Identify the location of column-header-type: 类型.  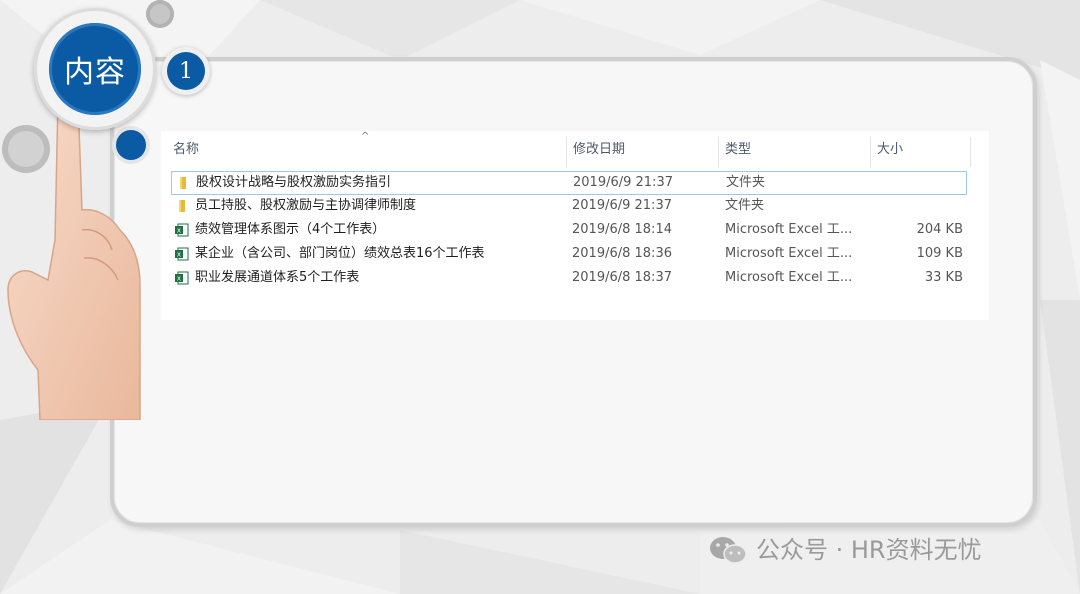
(789, 150).